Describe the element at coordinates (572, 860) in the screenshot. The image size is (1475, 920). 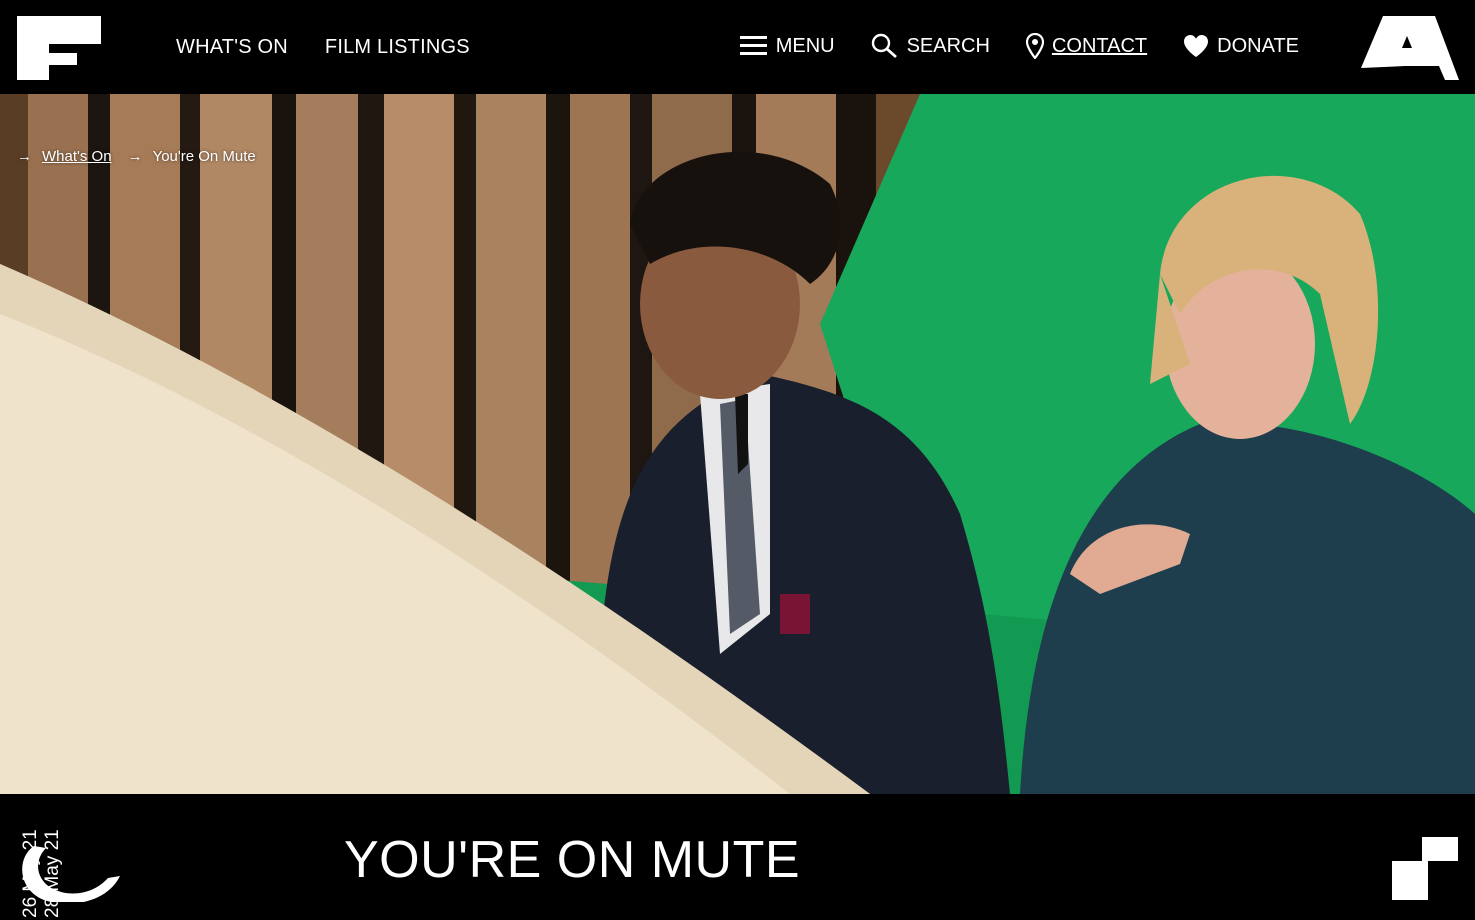
I see `event-title: YOU'RE ON MUTE` at that location.